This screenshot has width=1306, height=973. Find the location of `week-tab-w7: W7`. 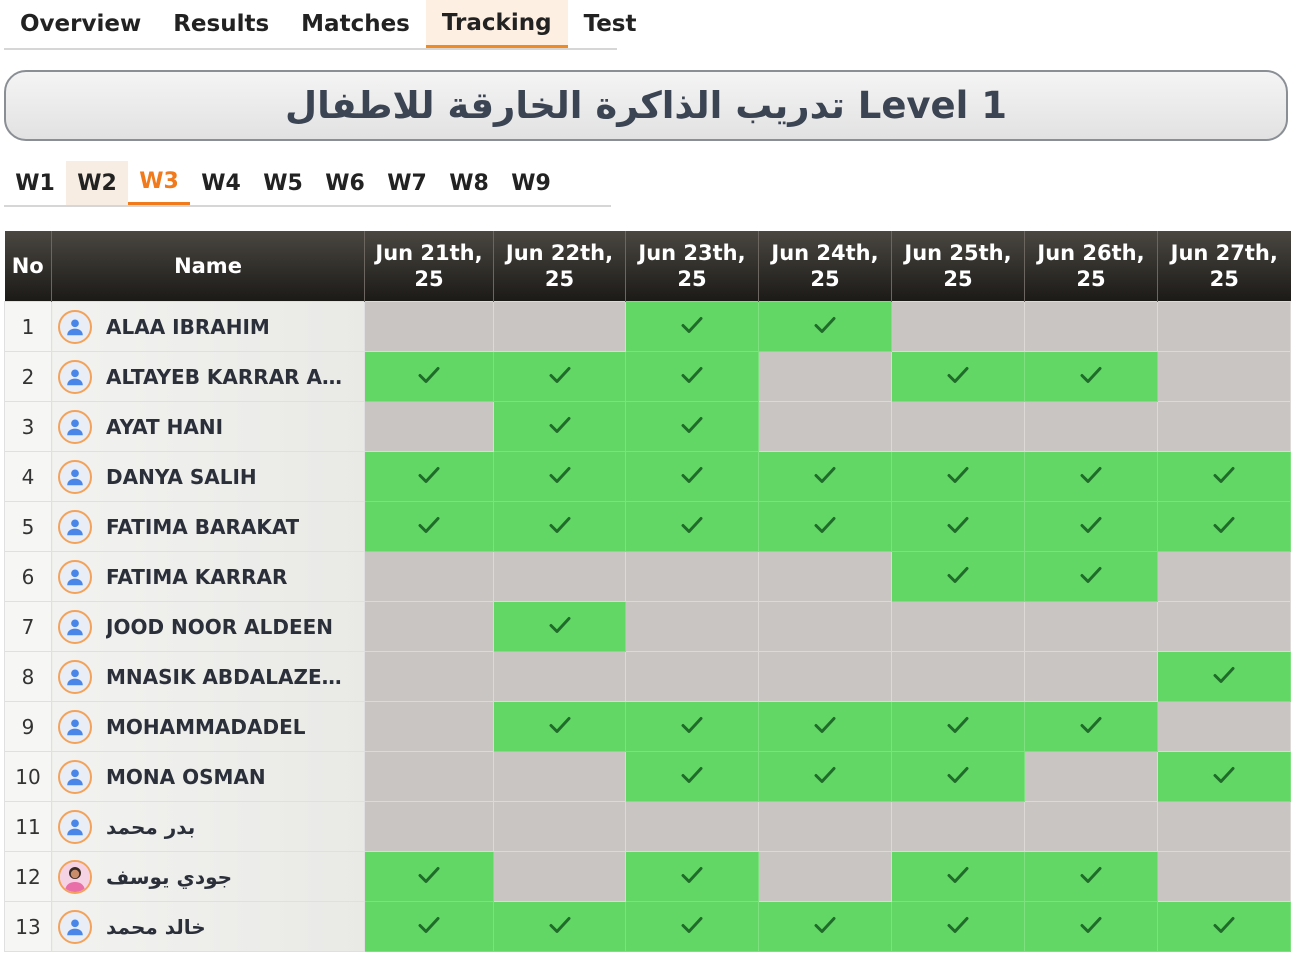

week-tab-w7: W7 is located at coordinates (407, 183).